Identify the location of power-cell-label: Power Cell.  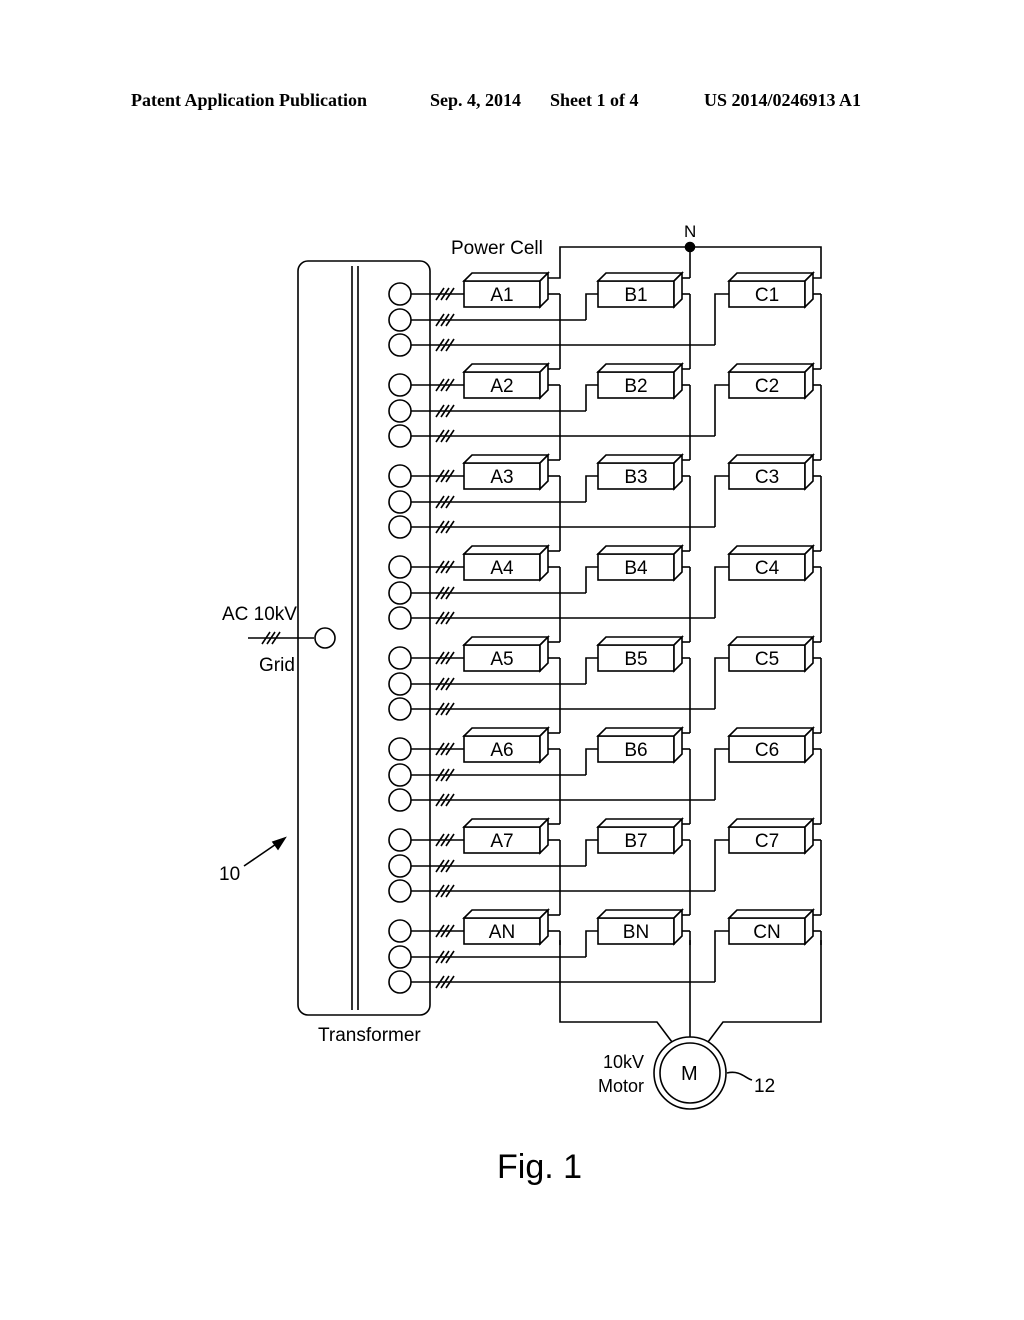
(497, 248).